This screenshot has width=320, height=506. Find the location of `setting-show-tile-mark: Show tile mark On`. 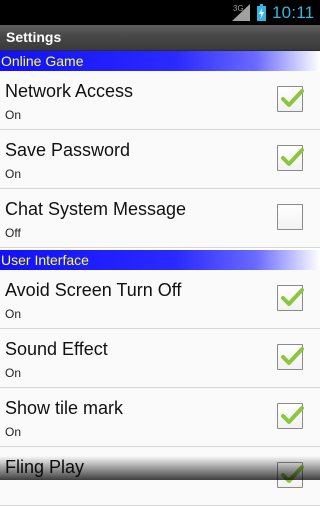

setting-show-tile-mark: Show tile mark On is located at coordinates (160, 417).